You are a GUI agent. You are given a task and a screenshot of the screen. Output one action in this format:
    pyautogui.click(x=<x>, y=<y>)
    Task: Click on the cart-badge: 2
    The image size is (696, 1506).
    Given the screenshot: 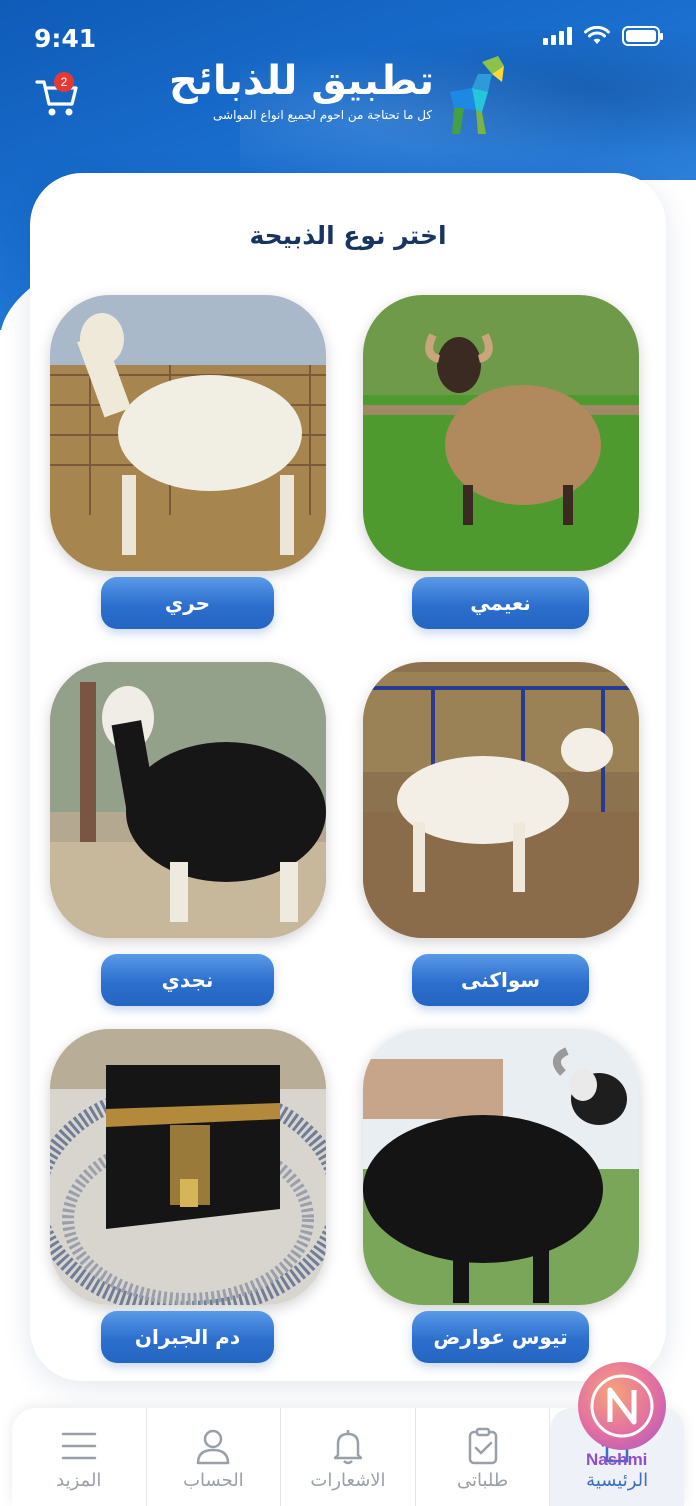 What is the action you would take?
    pyautogui.click(x=64, y=82)
    